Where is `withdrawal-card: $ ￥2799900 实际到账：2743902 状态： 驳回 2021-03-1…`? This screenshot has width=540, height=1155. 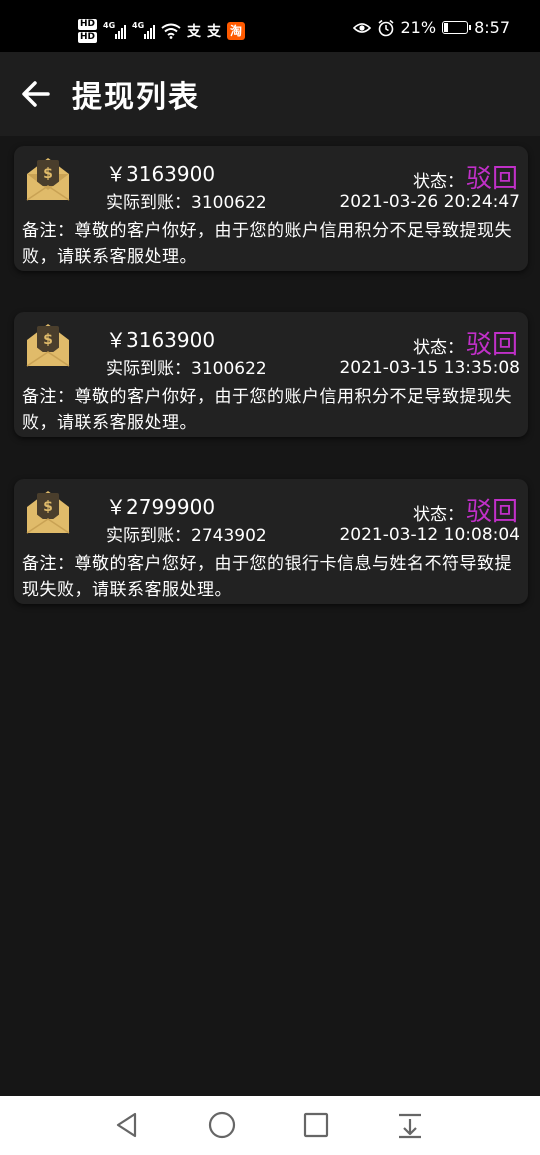 withdrawal-card: $ ￥2799900 实际到账：2743902 状态： 驳回 2021-03-1… is located at coordinates (271, 541).